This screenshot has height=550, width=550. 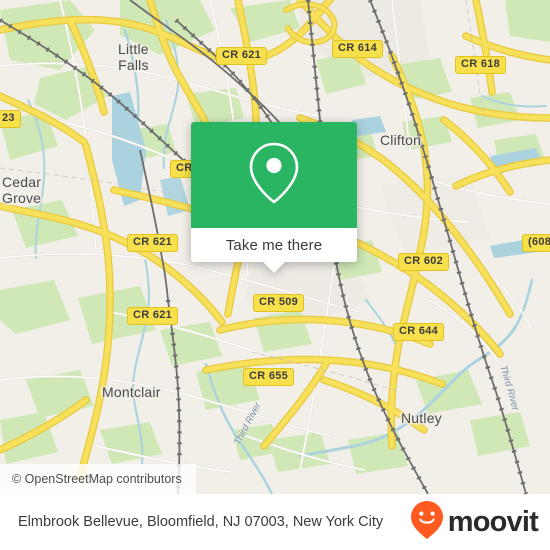 I want to click on map-pin-icon, so click(x=274, y=175).